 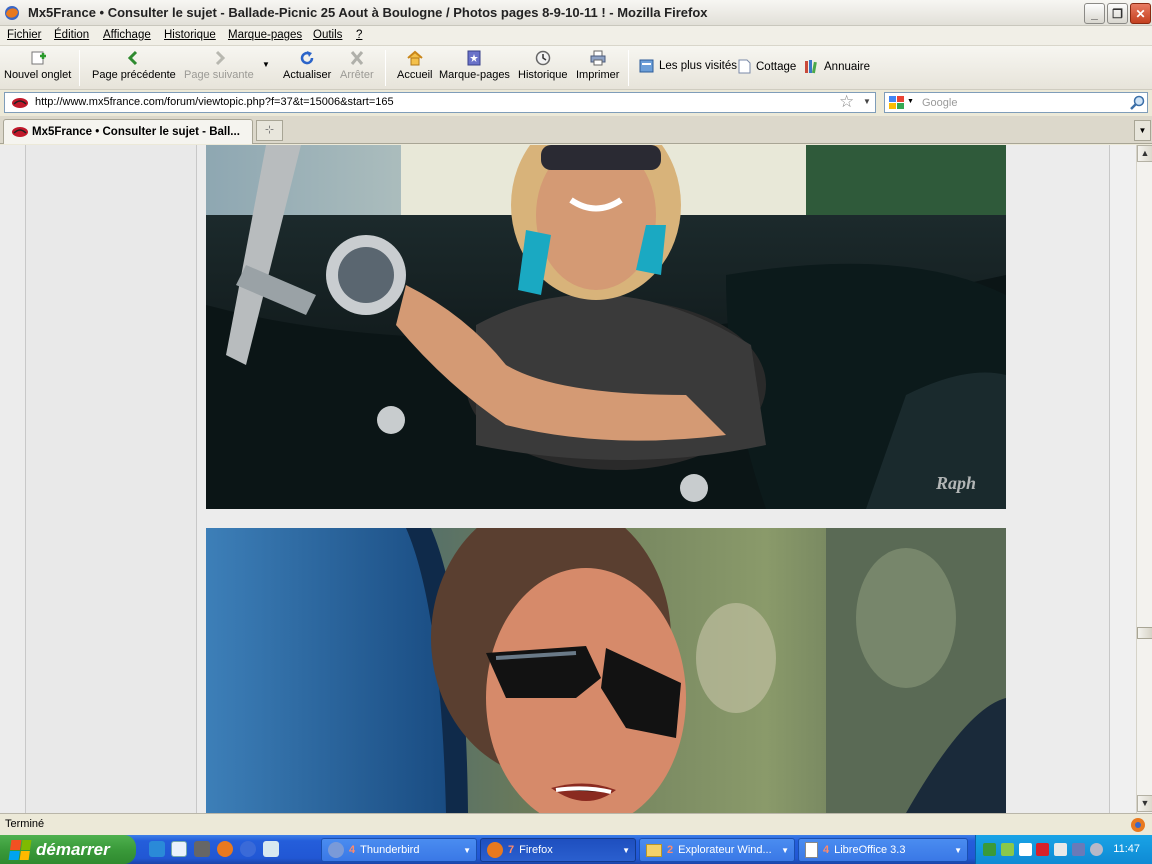 I want to click on document-icon, so click(x=811, y=850).